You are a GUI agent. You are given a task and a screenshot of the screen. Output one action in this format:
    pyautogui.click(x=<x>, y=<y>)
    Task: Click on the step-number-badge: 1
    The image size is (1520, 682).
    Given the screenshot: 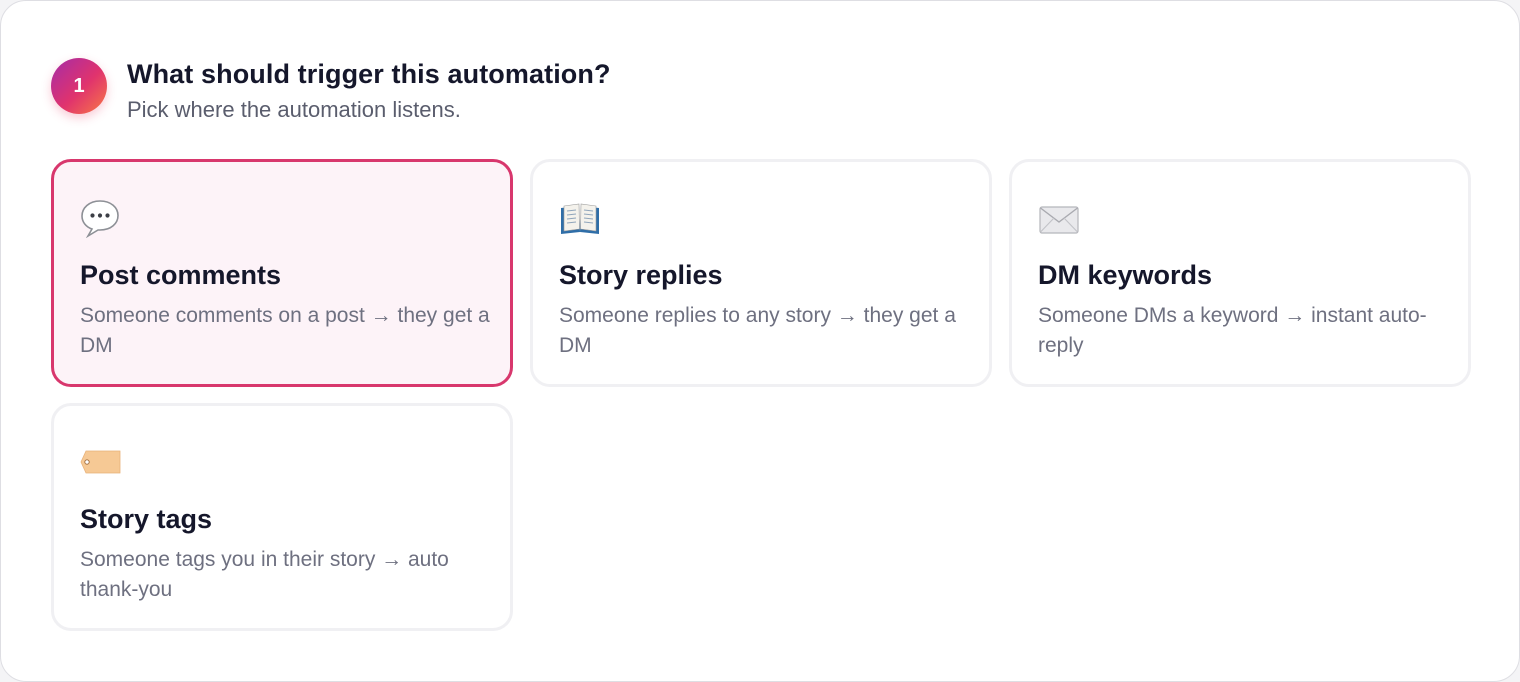 What is the action you would take?
    pyautogui.click(x=79, y=86)
    